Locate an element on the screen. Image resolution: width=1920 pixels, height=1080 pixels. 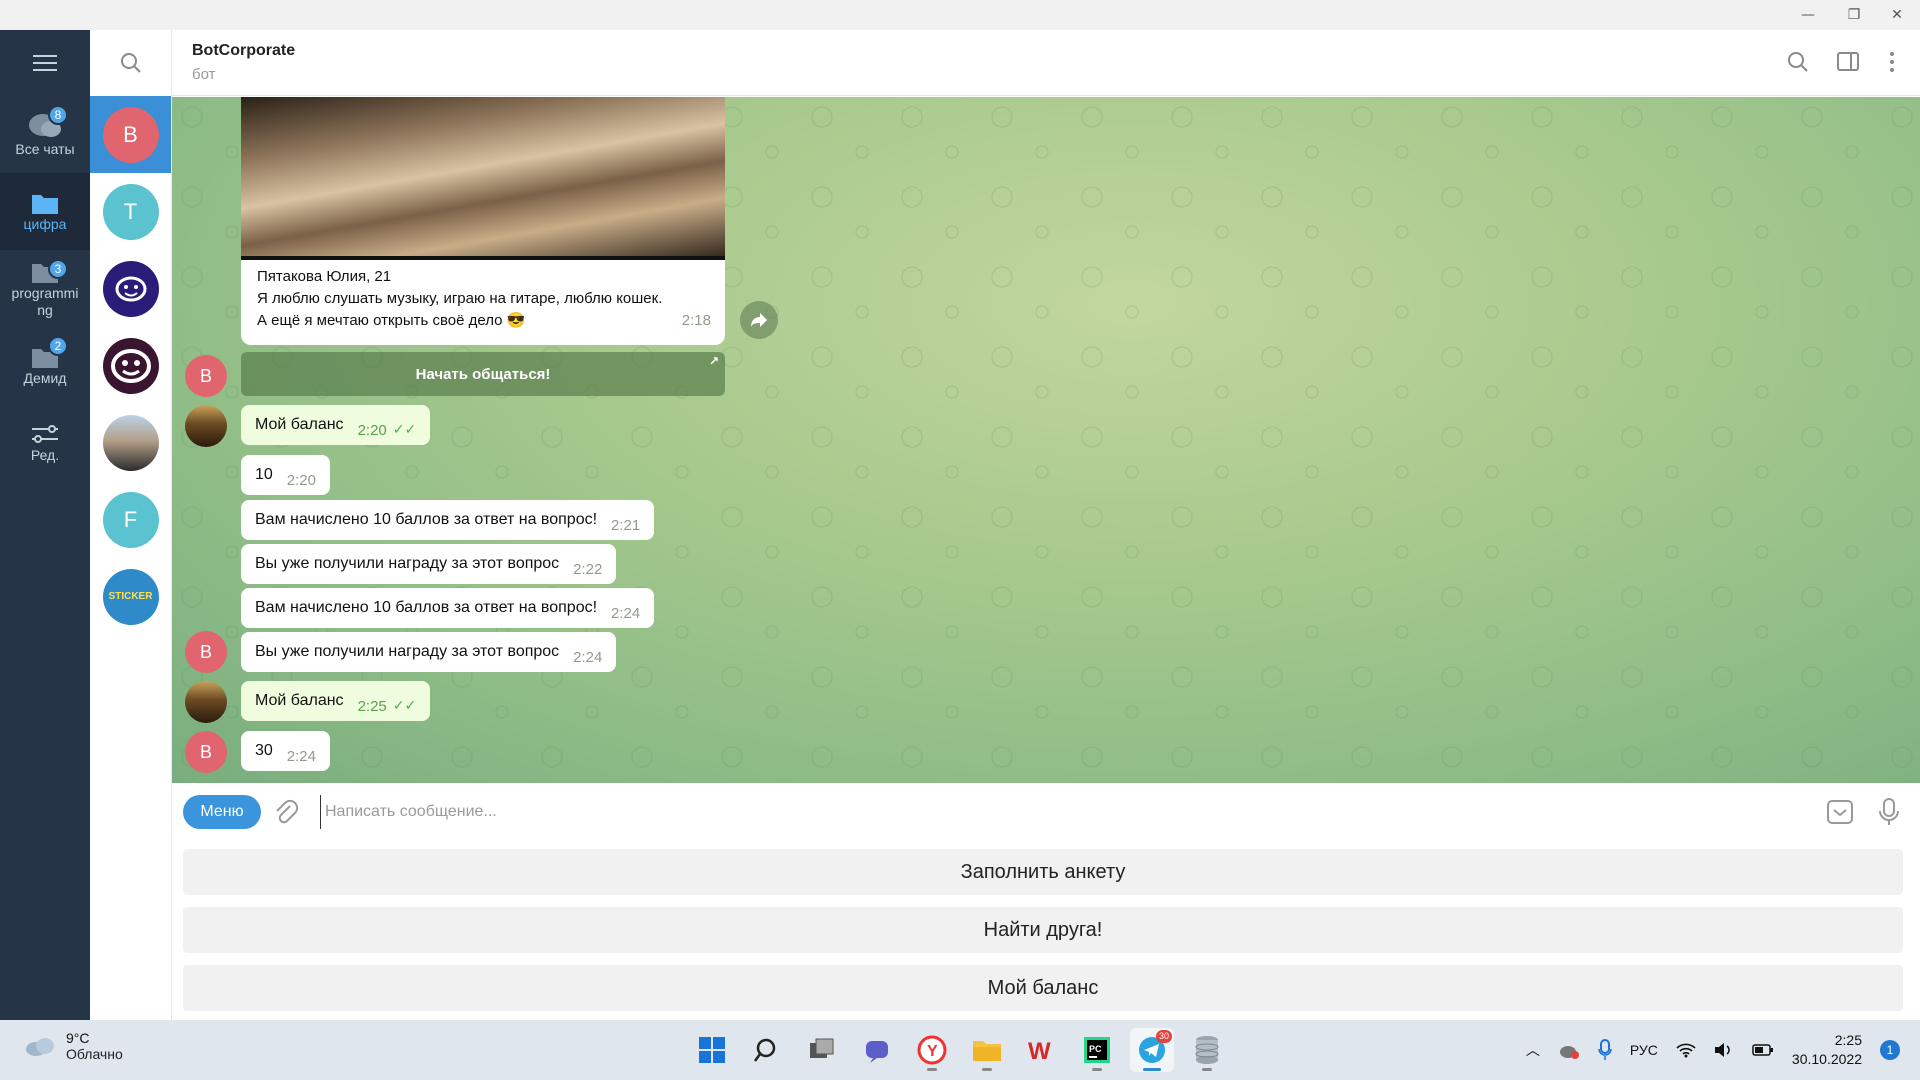
message-bubble-outgoing: Мой баланс 2:20 ✓✓ is located at coordinates (336, 425).